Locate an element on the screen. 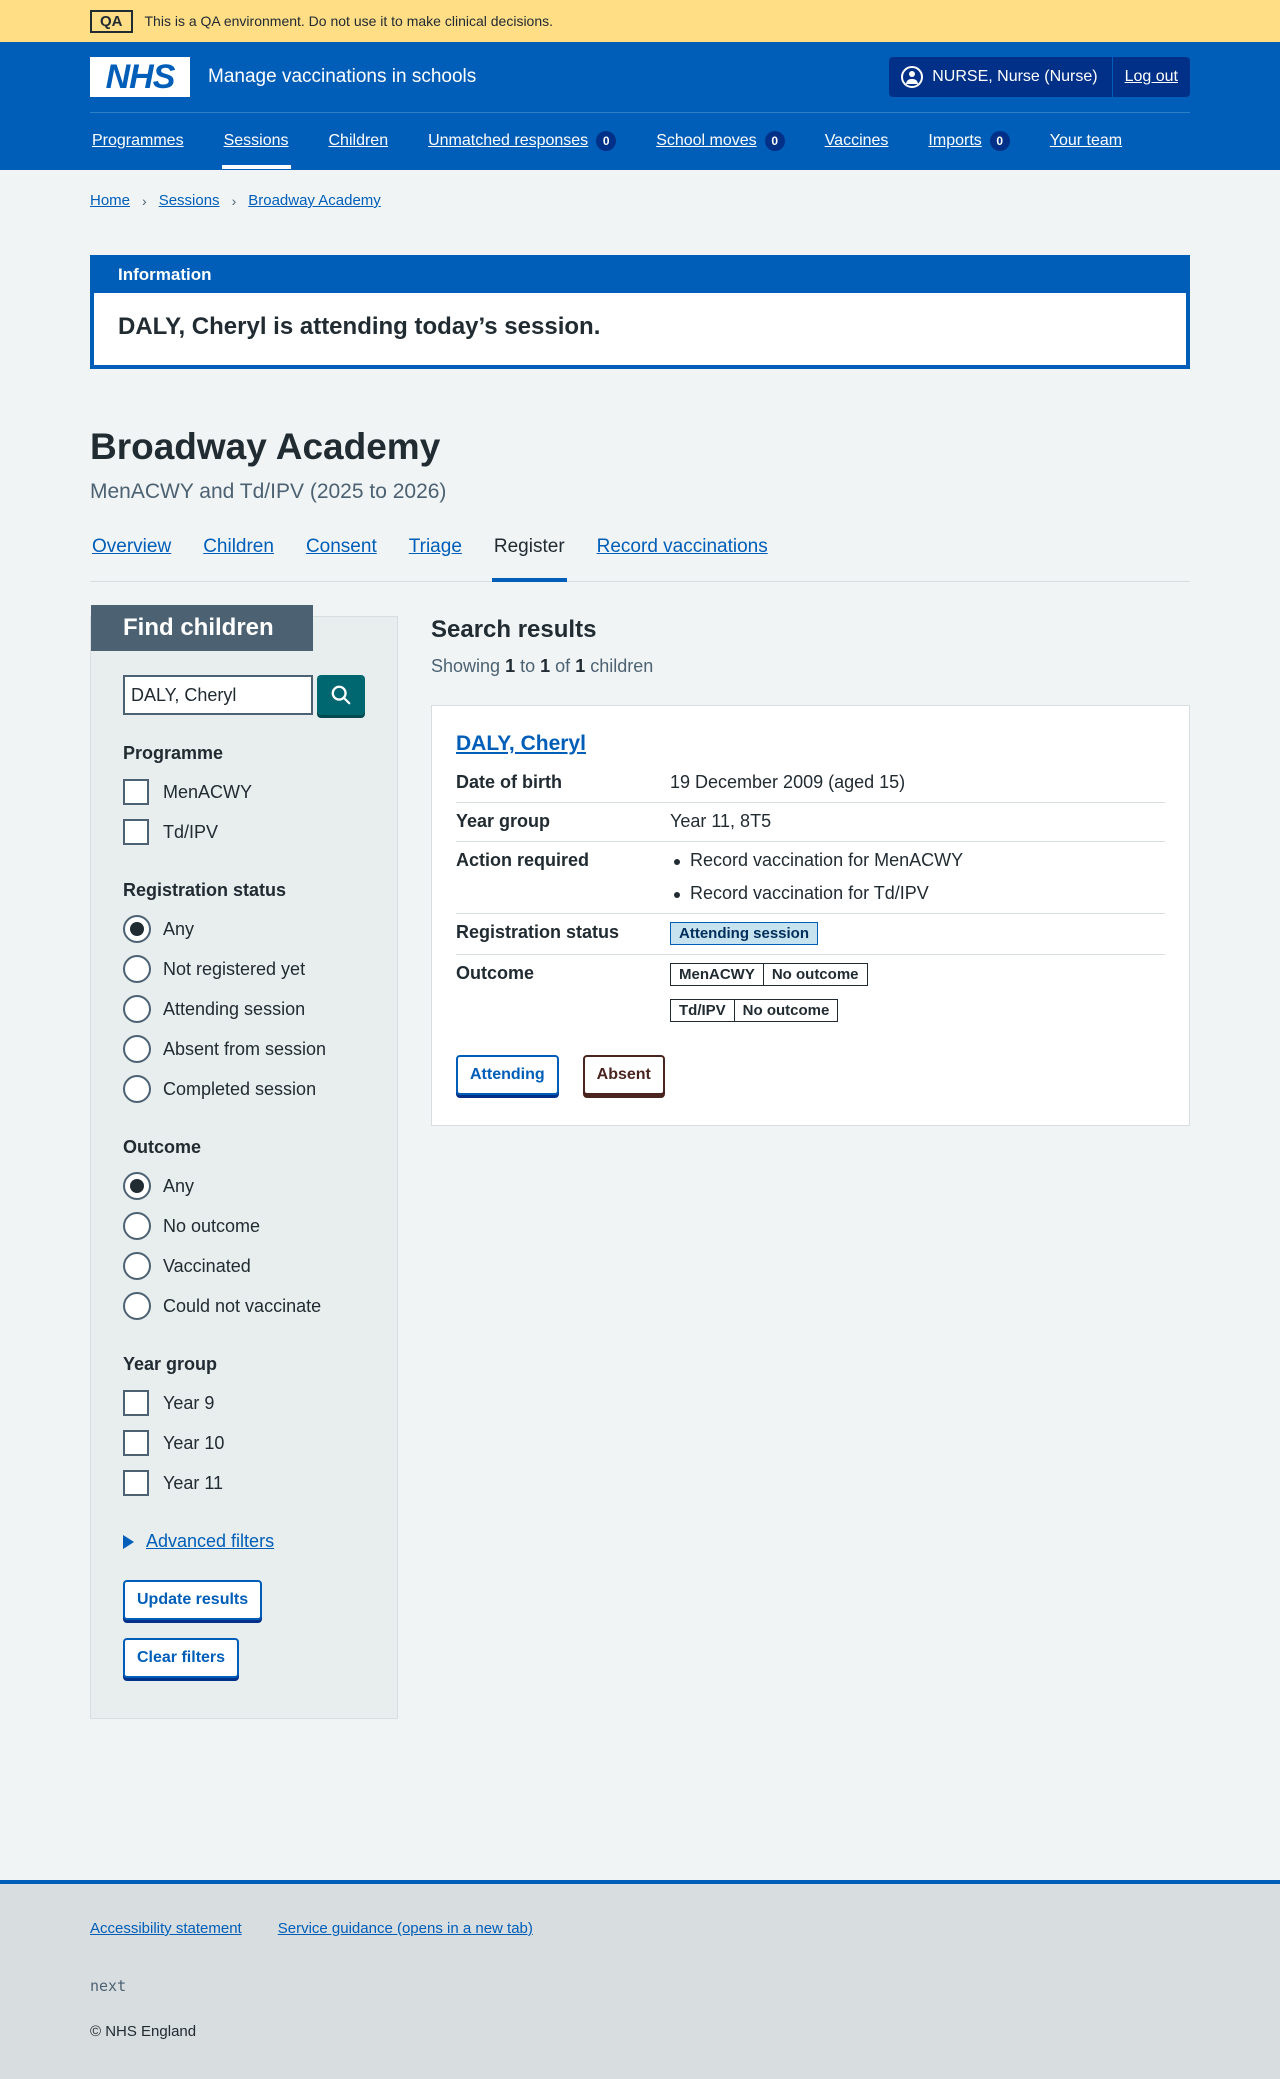 This screenshot has width=1280, height=2079. nav-item-your-team: Your team is located at coordinates (1086, 141).